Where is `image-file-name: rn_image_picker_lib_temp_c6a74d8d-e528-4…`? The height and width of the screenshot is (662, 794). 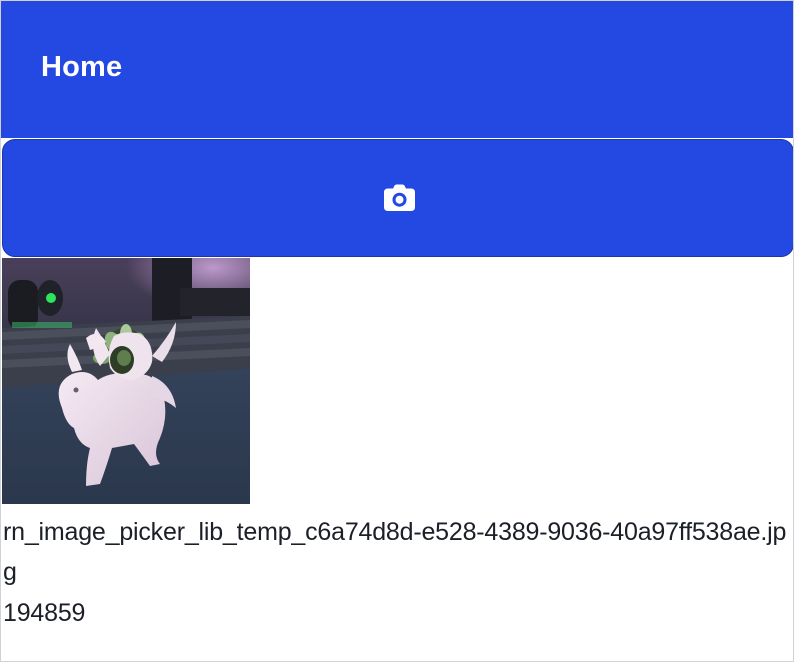
image-file-name: rn_image_picker_lib_temp_c6a74d8d-e528-4… is located at coordinates (395, 552).